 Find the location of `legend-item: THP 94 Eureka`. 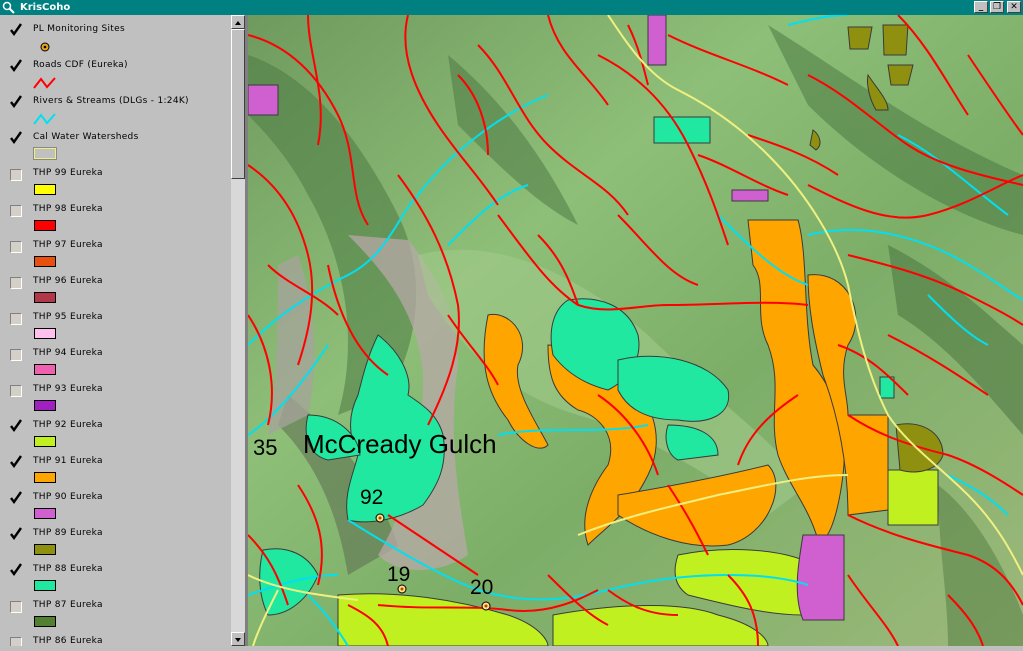

legend-item: THP 94 Eureka is located at coordinates (115, 363).